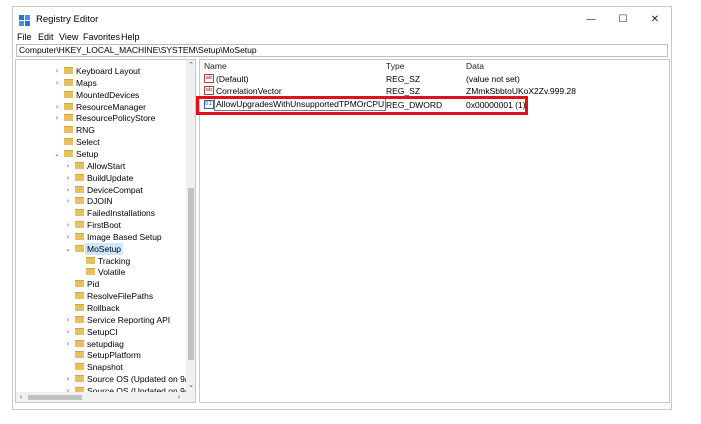 This screenshot has height=424, width=701. What do you see at coordinates (104, 248) in the screenshot?
I see `tree-item-label: MoSetup` at bounding box center [104, 248].